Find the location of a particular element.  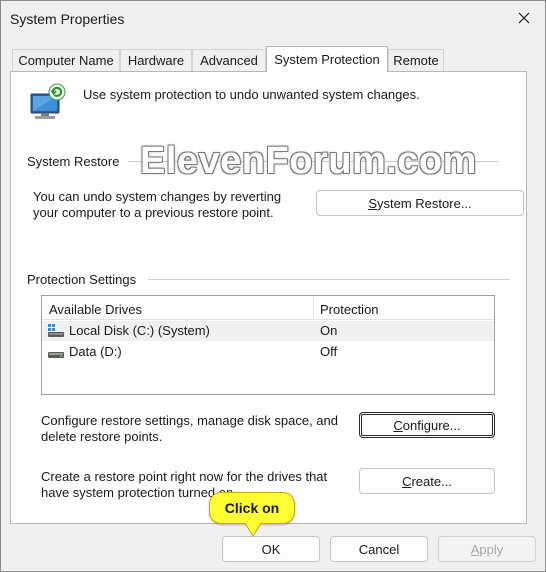

drive-row: Local Disk (C:) (System) On is located at coordinates (268, 331).